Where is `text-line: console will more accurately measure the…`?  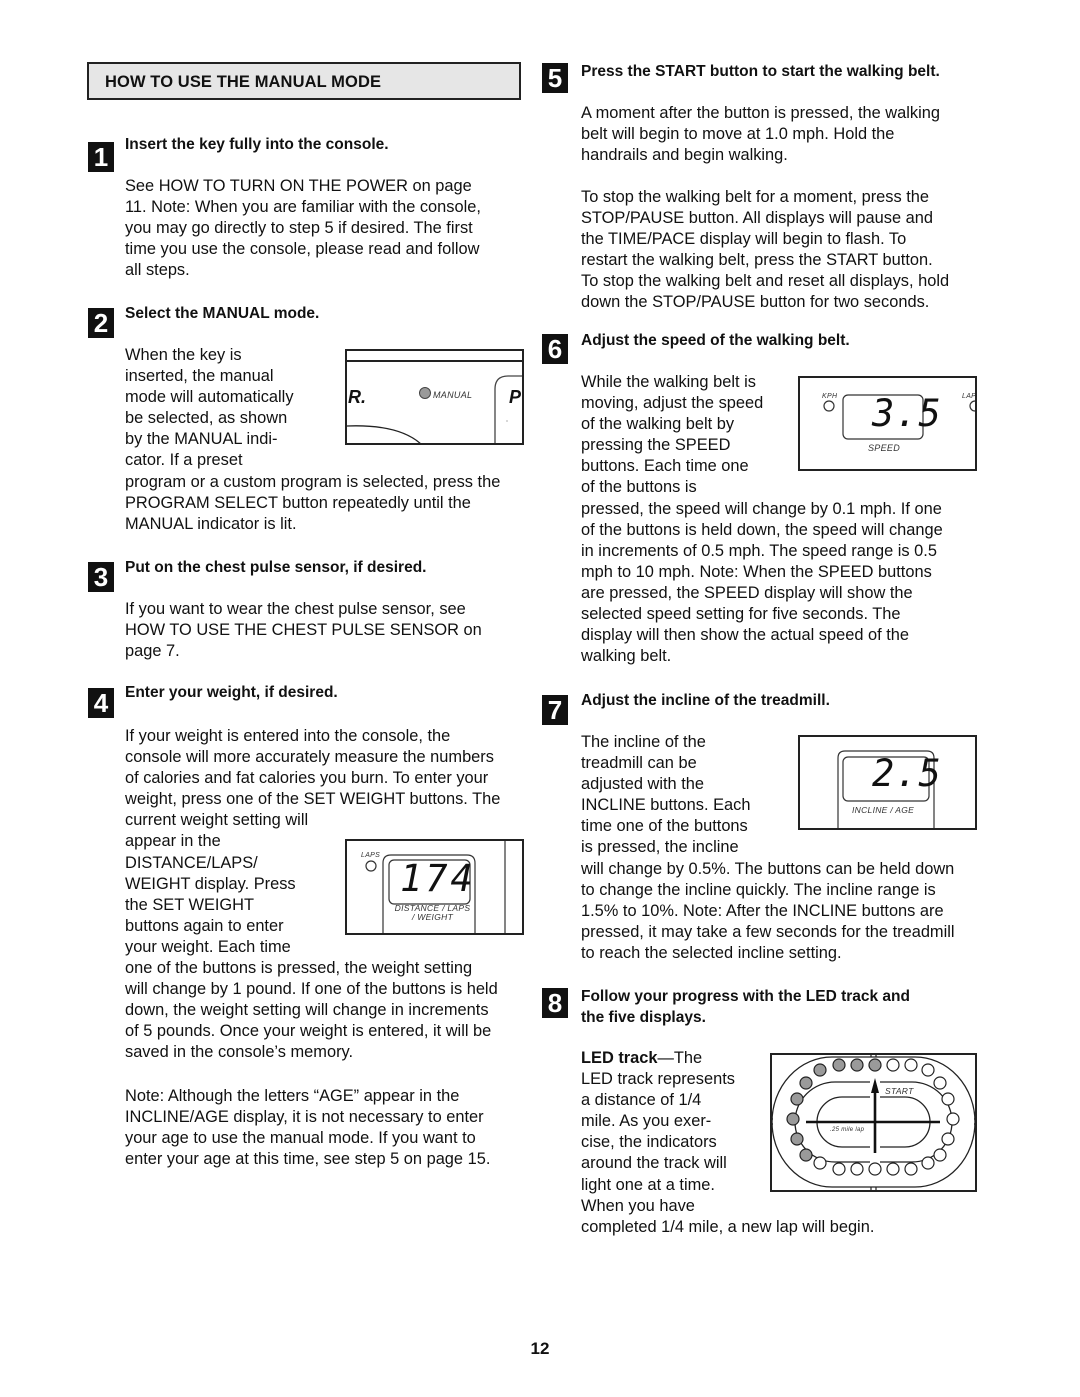 text-line: console will more accurately measure the… is located at coordinates (309, 757).